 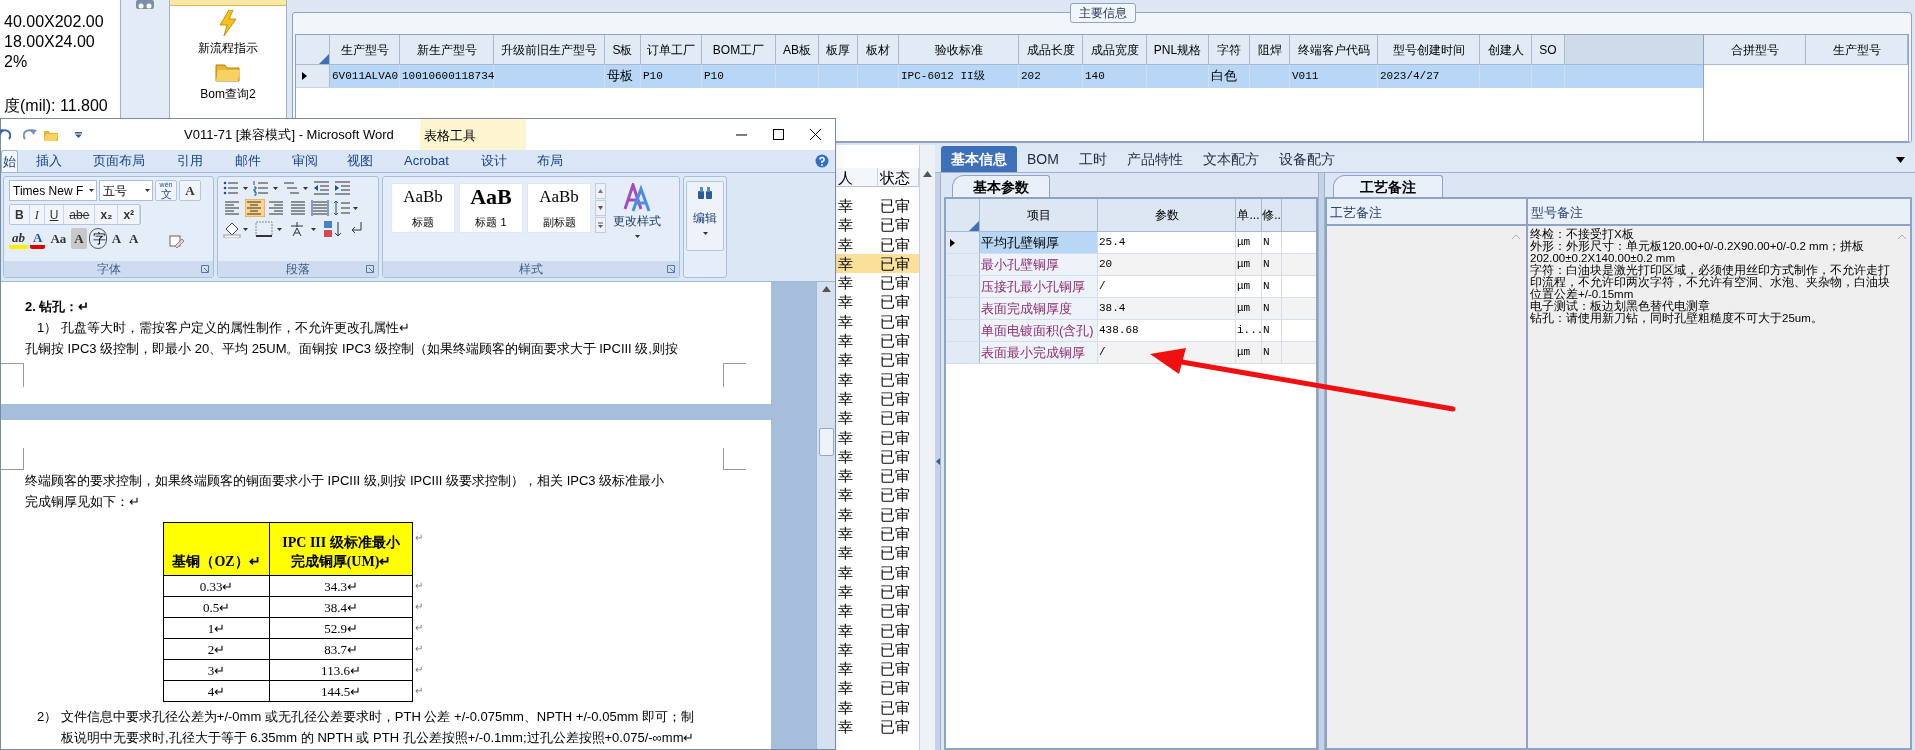 I want to click on shade-button: A, so click(x=79, y=238).